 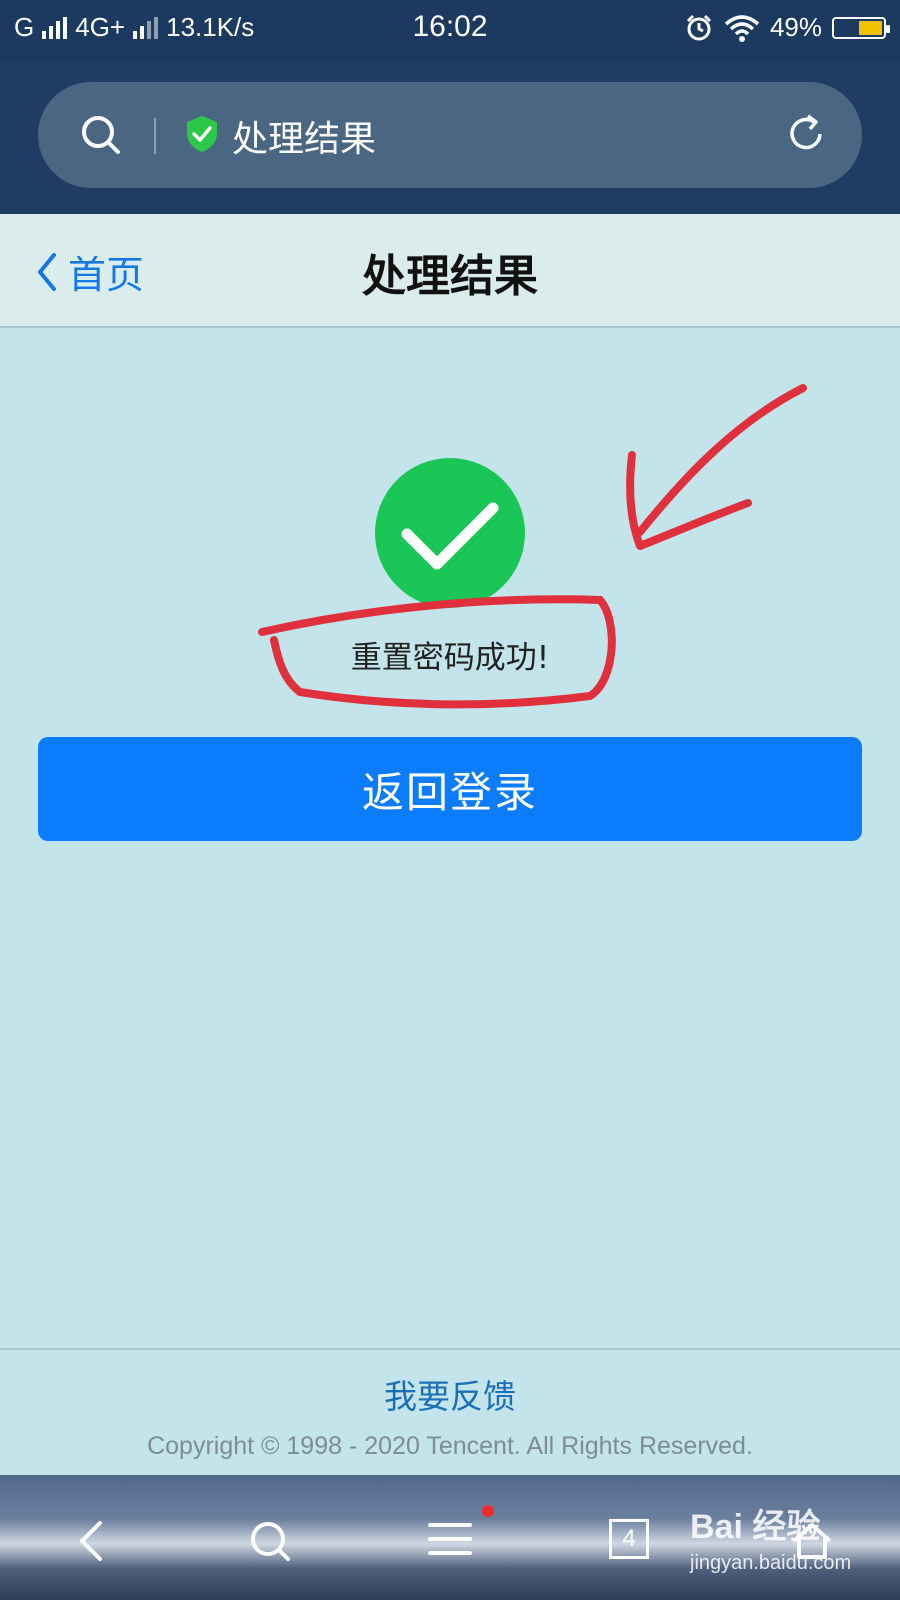 What do you see at coordinates (755, 1527) in the screenshot?
I see `watermark-brand: Bai 经验` at bounding box center [755, 1527].